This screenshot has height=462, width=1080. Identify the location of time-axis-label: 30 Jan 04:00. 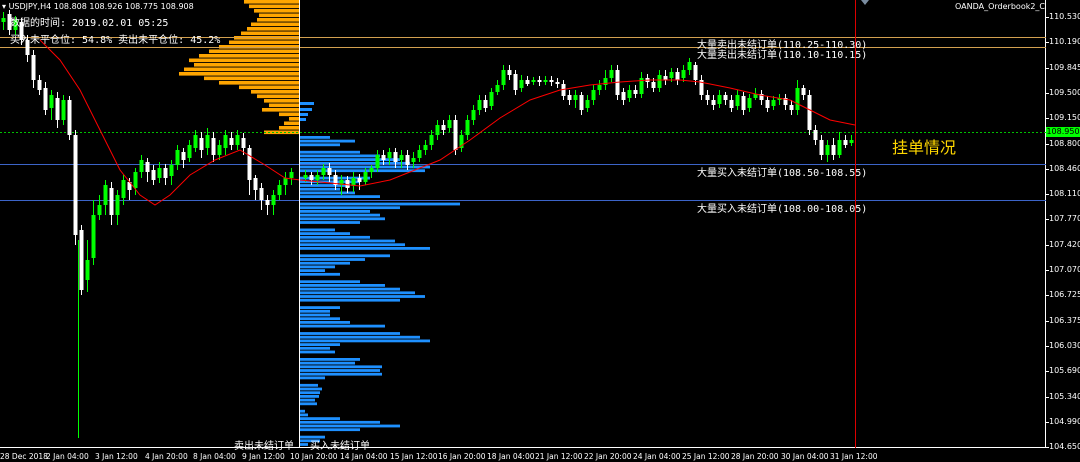
(805, 456).